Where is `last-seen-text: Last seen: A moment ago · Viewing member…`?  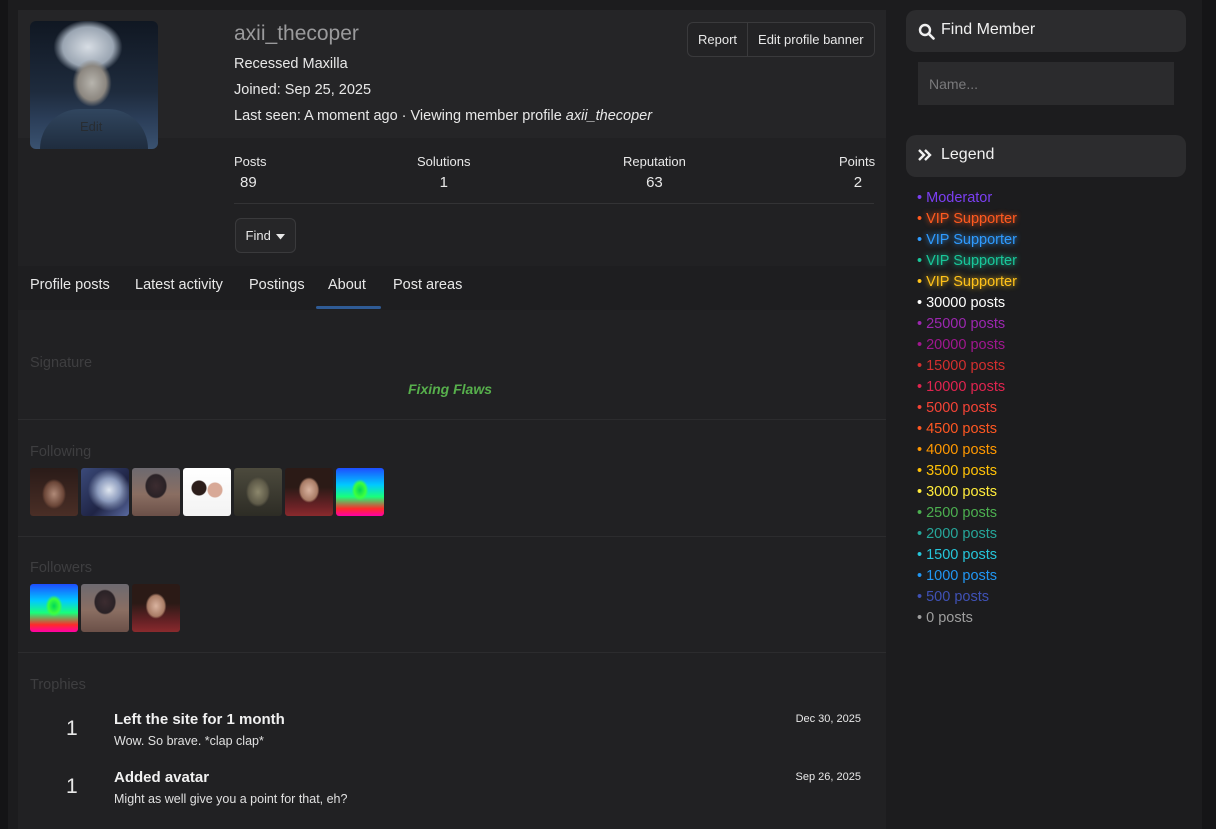
last-seen-text: Last seen: A moment ago · Viewing member… is located at coordinates (400, 116).